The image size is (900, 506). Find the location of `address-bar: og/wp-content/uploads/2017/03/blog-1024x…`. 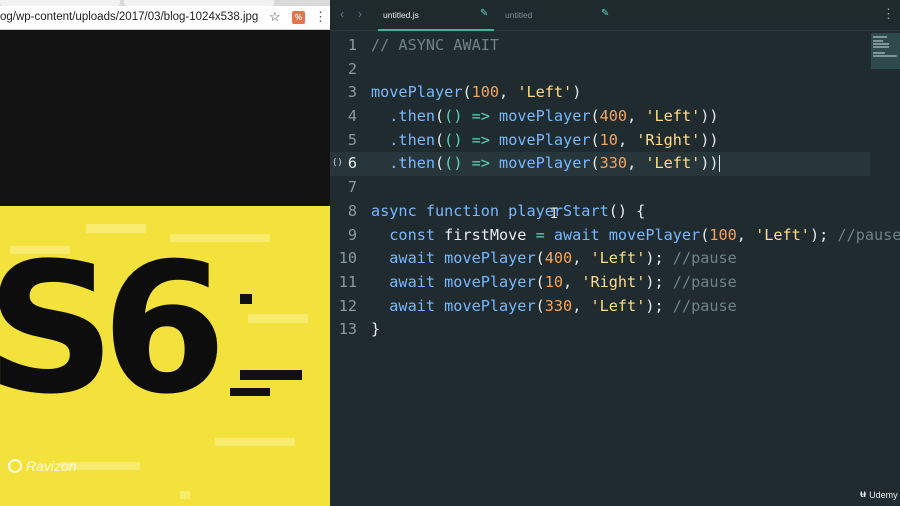

address-bar: og/wp-content/uploads/2017/03/blog-1024x… is located at coordinates (165, 18).